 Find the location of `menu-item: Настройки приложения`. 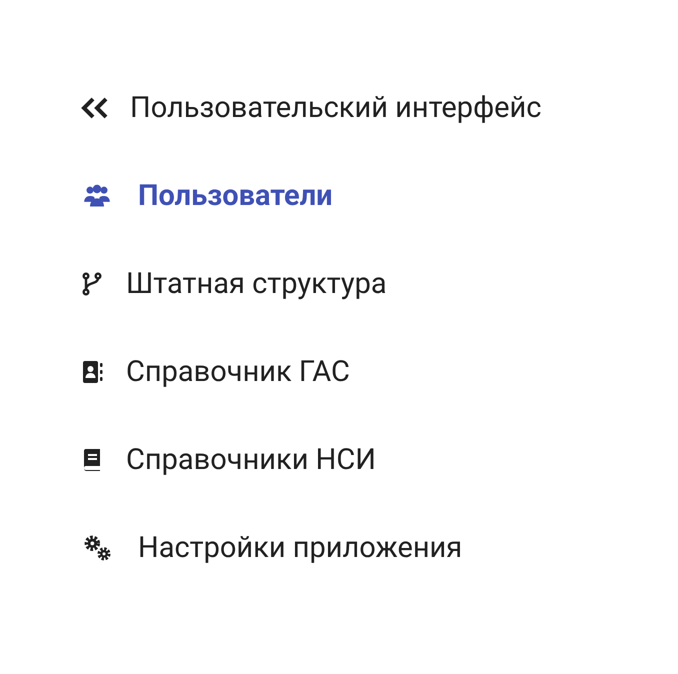

menu-item: Настройки приложения is located at coordinates (379, 548).